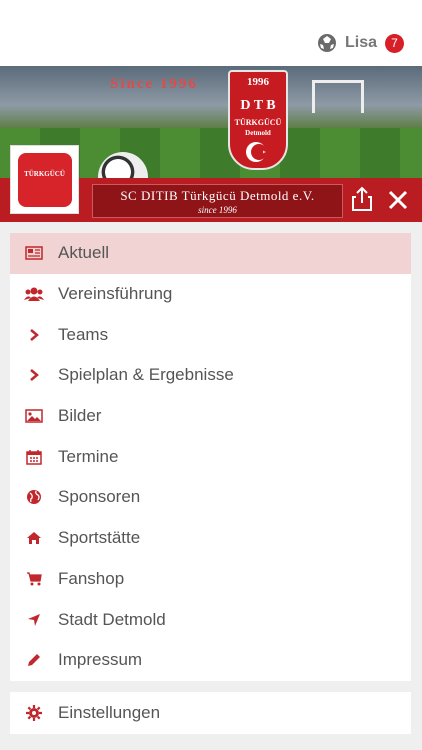 The image size is (422, 750). Describe the element at coordinates (115, 294) in the screenshot. I see `menu-item-label: Vereinsführung` at that location.